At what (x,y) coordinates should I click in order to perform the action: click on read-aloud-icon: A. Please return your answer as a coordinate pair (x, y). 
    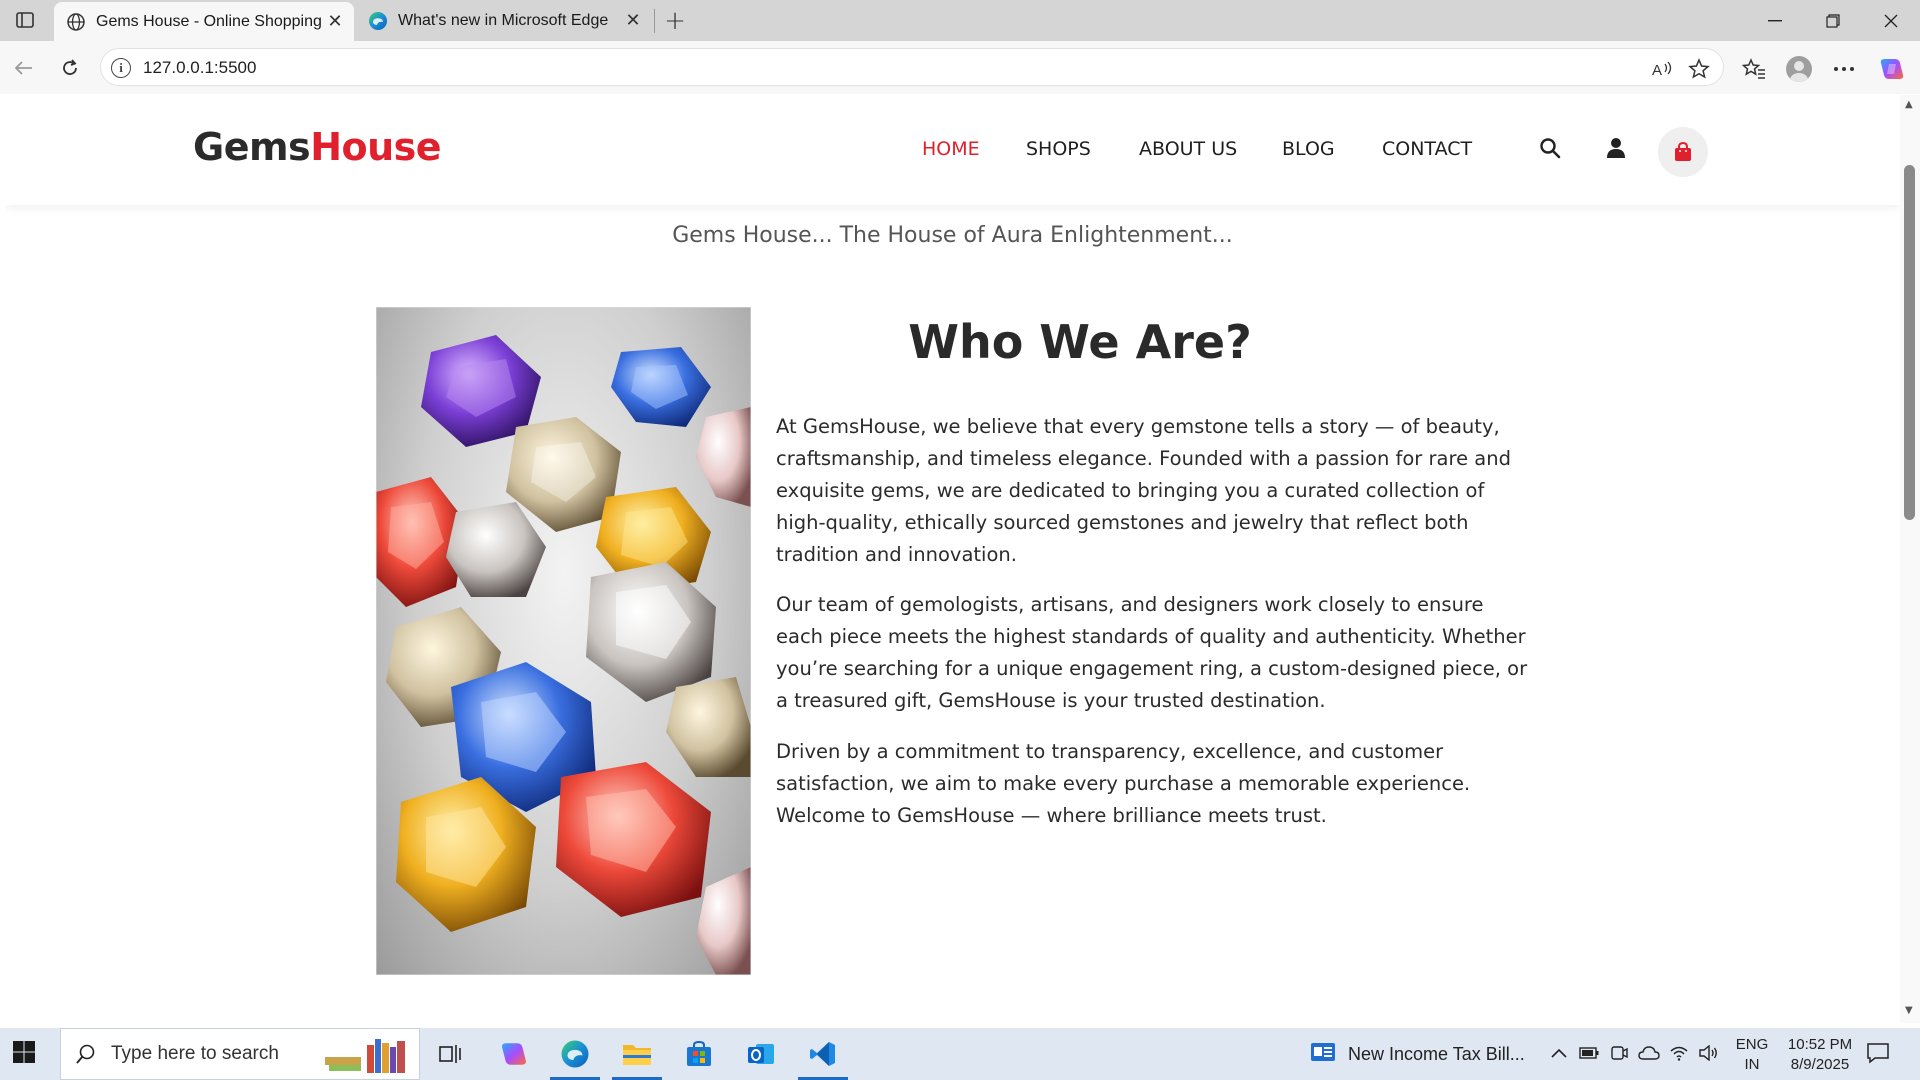
    Looking at the image, I should click on (1663, 69).